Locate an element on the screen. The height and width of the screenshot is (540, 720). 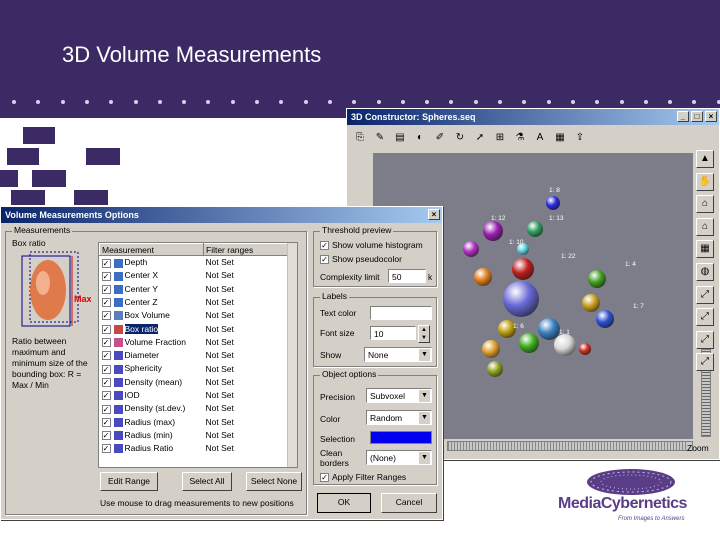
table-row: ✓ Diameter Not Set is located at coordinates (198, 355).